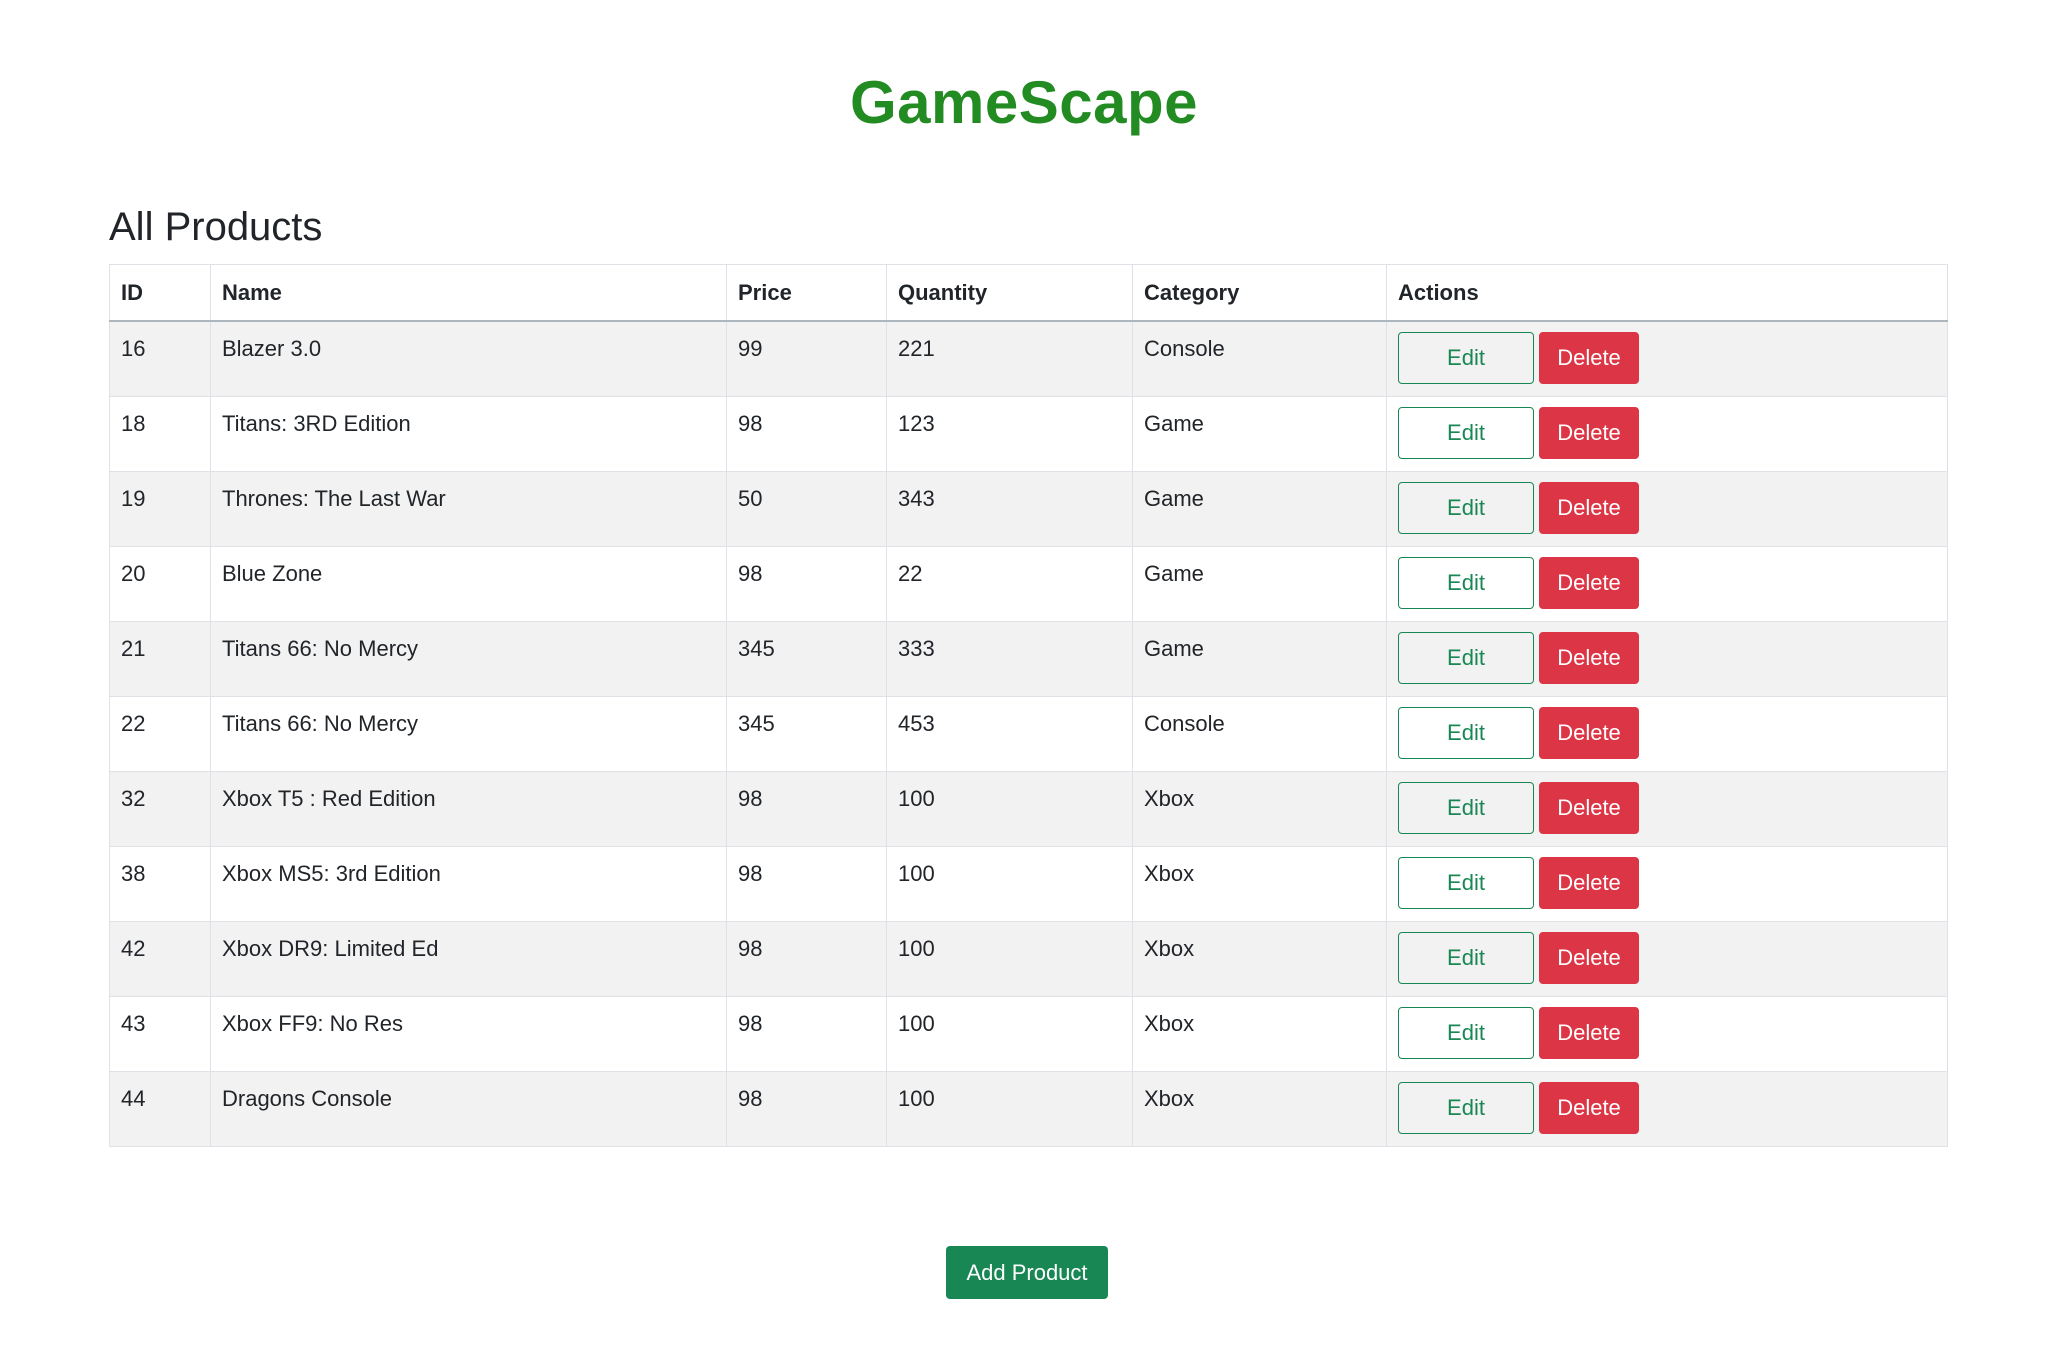  What do you see at coordinates (160, 733) in the screenshot?
I see `cell-id: 22` at bounding box center [160, 733].